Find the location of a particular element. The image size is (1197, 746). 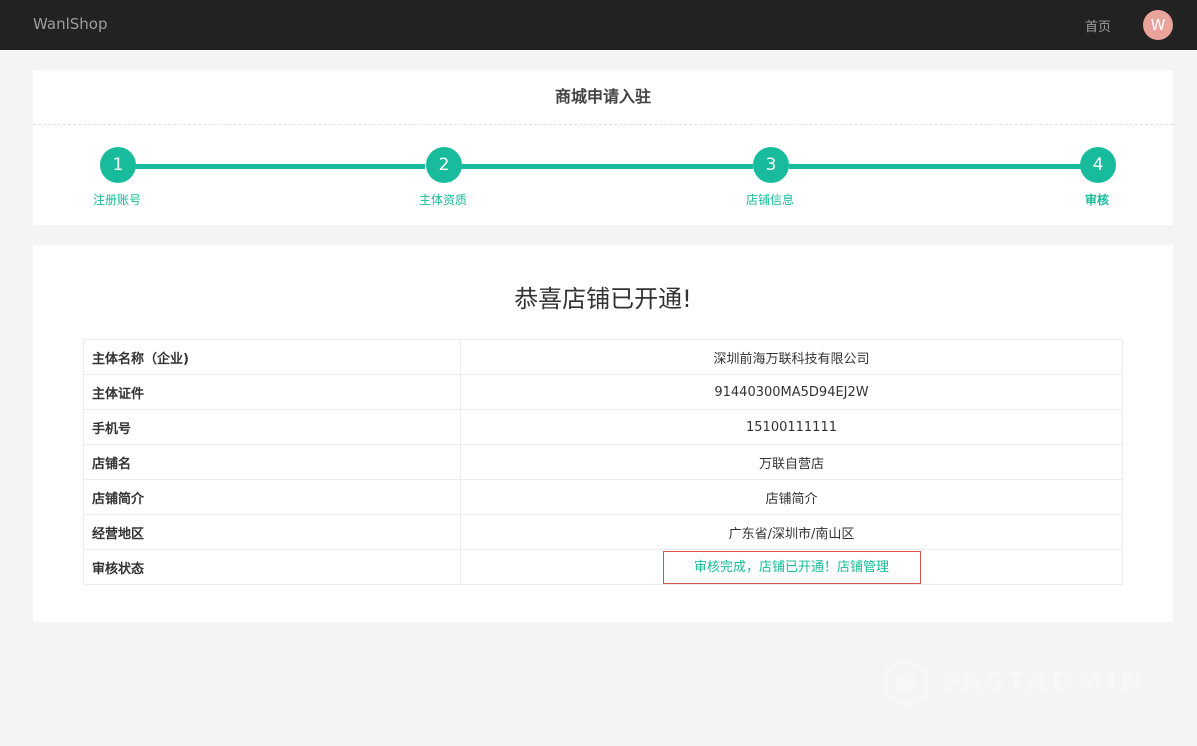

table-row: 经营地区 广东省/深圳市/南山区 is located at coordinates (603, 532).